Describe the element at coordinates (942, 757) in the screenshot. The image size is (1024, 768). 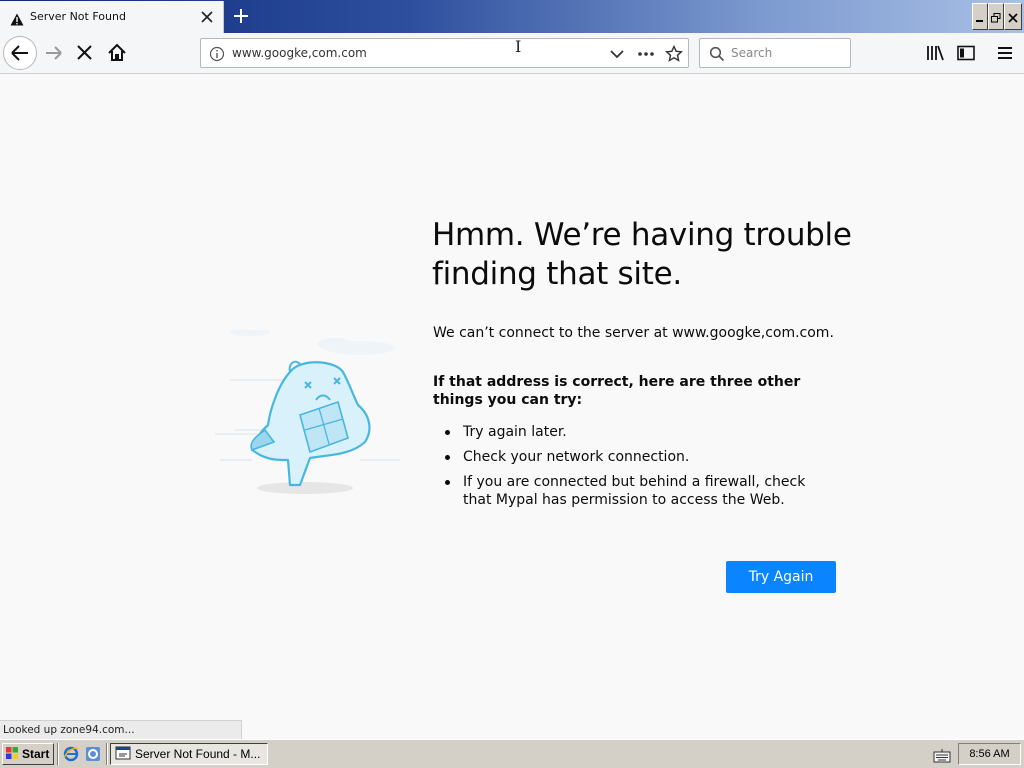
I see `keyboard-icon` at that location.